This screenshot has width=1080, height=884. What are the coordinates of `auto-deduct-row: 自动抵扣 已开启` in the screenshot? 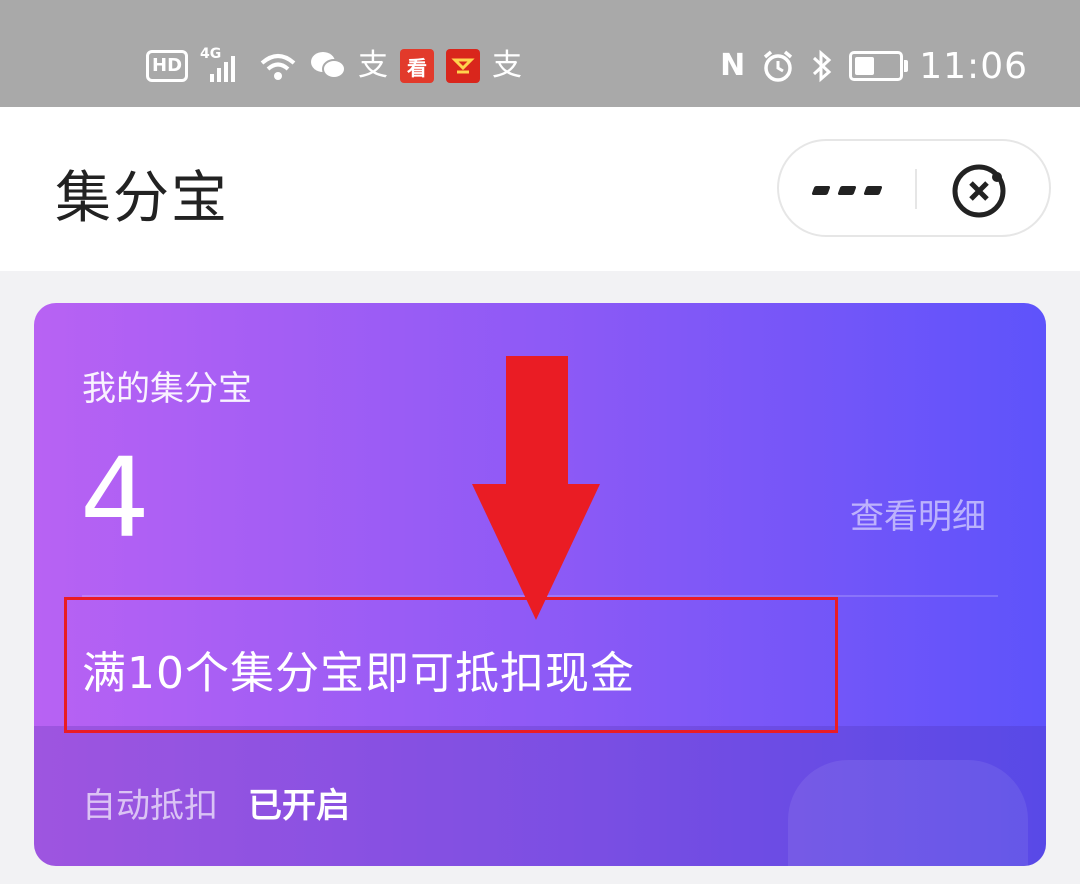 It's located at (540, 796).